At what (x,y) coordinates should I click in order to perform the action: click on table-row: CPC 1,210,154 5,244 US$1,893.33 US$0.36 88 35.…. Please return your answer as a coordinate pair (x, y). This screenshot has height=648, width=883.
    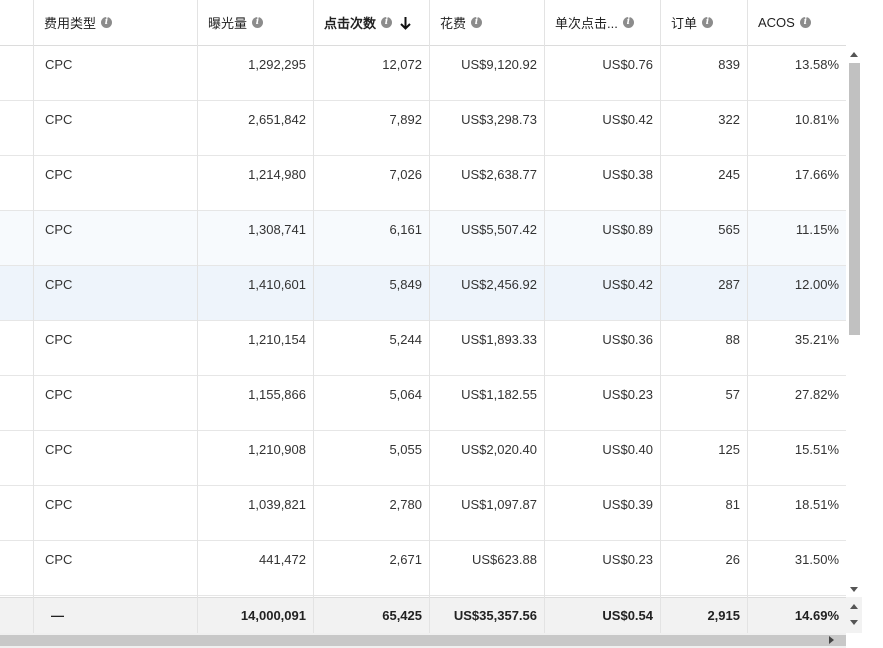
    Looking at the image, I should click on (423, 348).